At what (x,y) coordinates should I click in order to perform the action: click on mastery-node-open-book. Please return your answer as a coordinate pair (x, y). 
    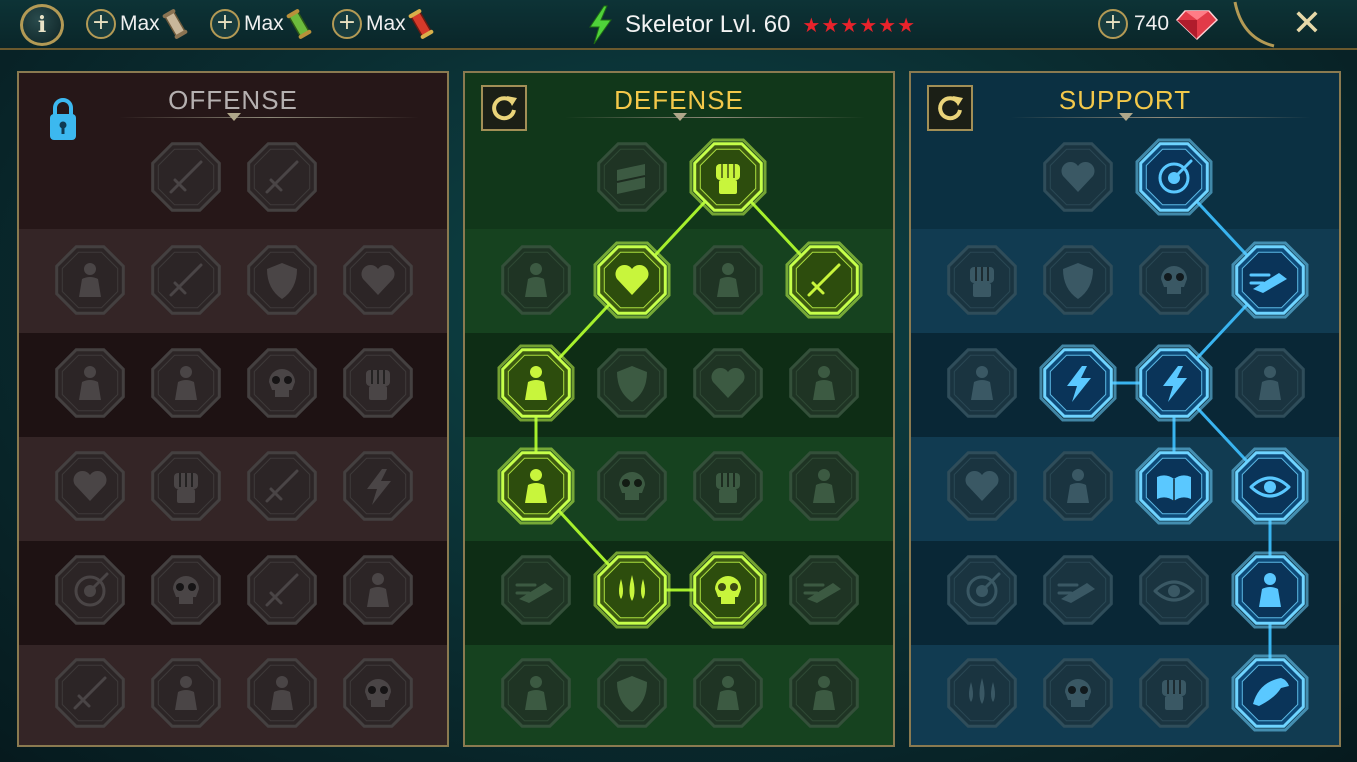
    Looking at the image, I should click on (1174, 486).